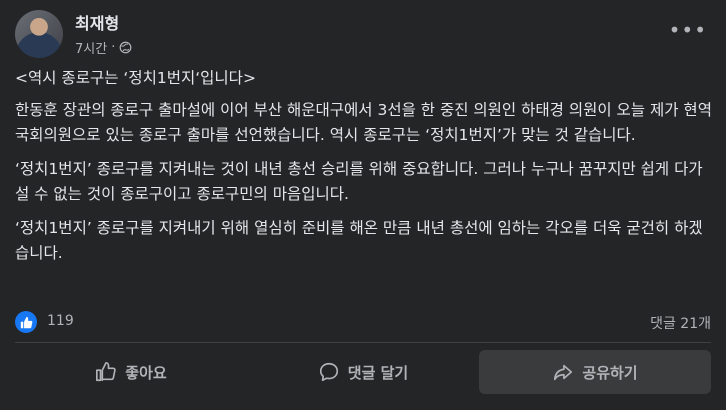 The width and height of the screenshot is (726, 410). What do you see at coordinates (688, 30) in the screenshot?
I see `more-options-icon: •••` at bounding box center [688, 30].